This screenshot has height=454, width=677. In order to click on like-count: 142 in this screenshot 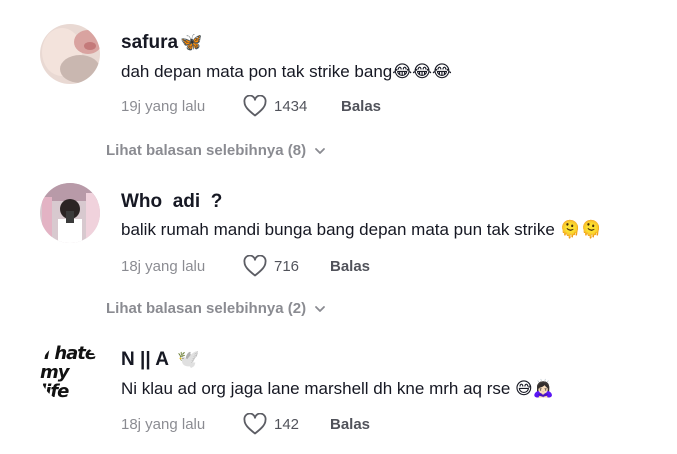, I will do `click(287, 424)`.